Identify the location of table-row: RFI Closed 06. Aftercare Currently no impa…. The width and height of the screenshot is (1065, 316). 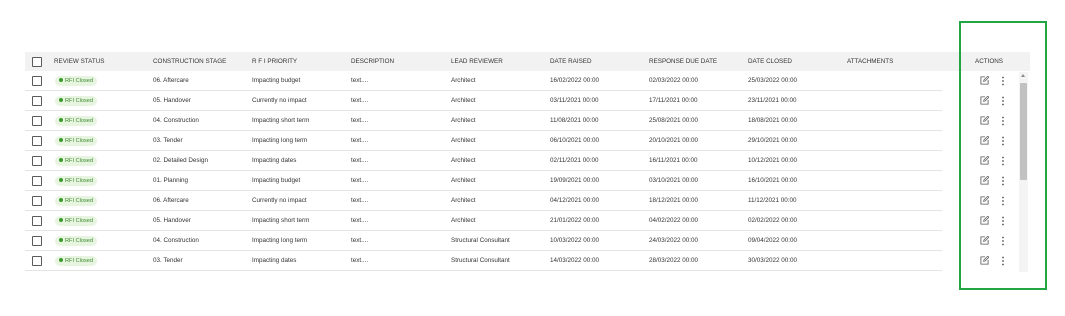
(527, 201).